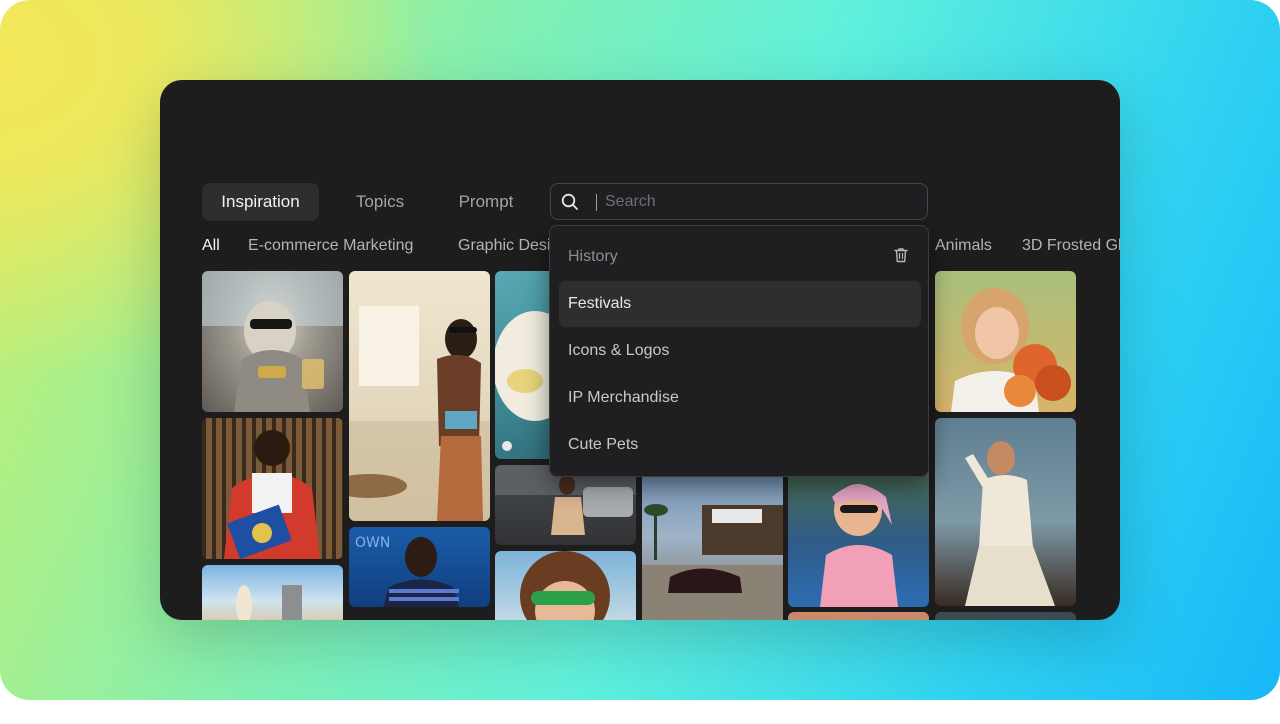 Image resolution: width=1280 pixels, height=724 pixels. I want to click on gallery-tile-flowers, so click(1005, 341).